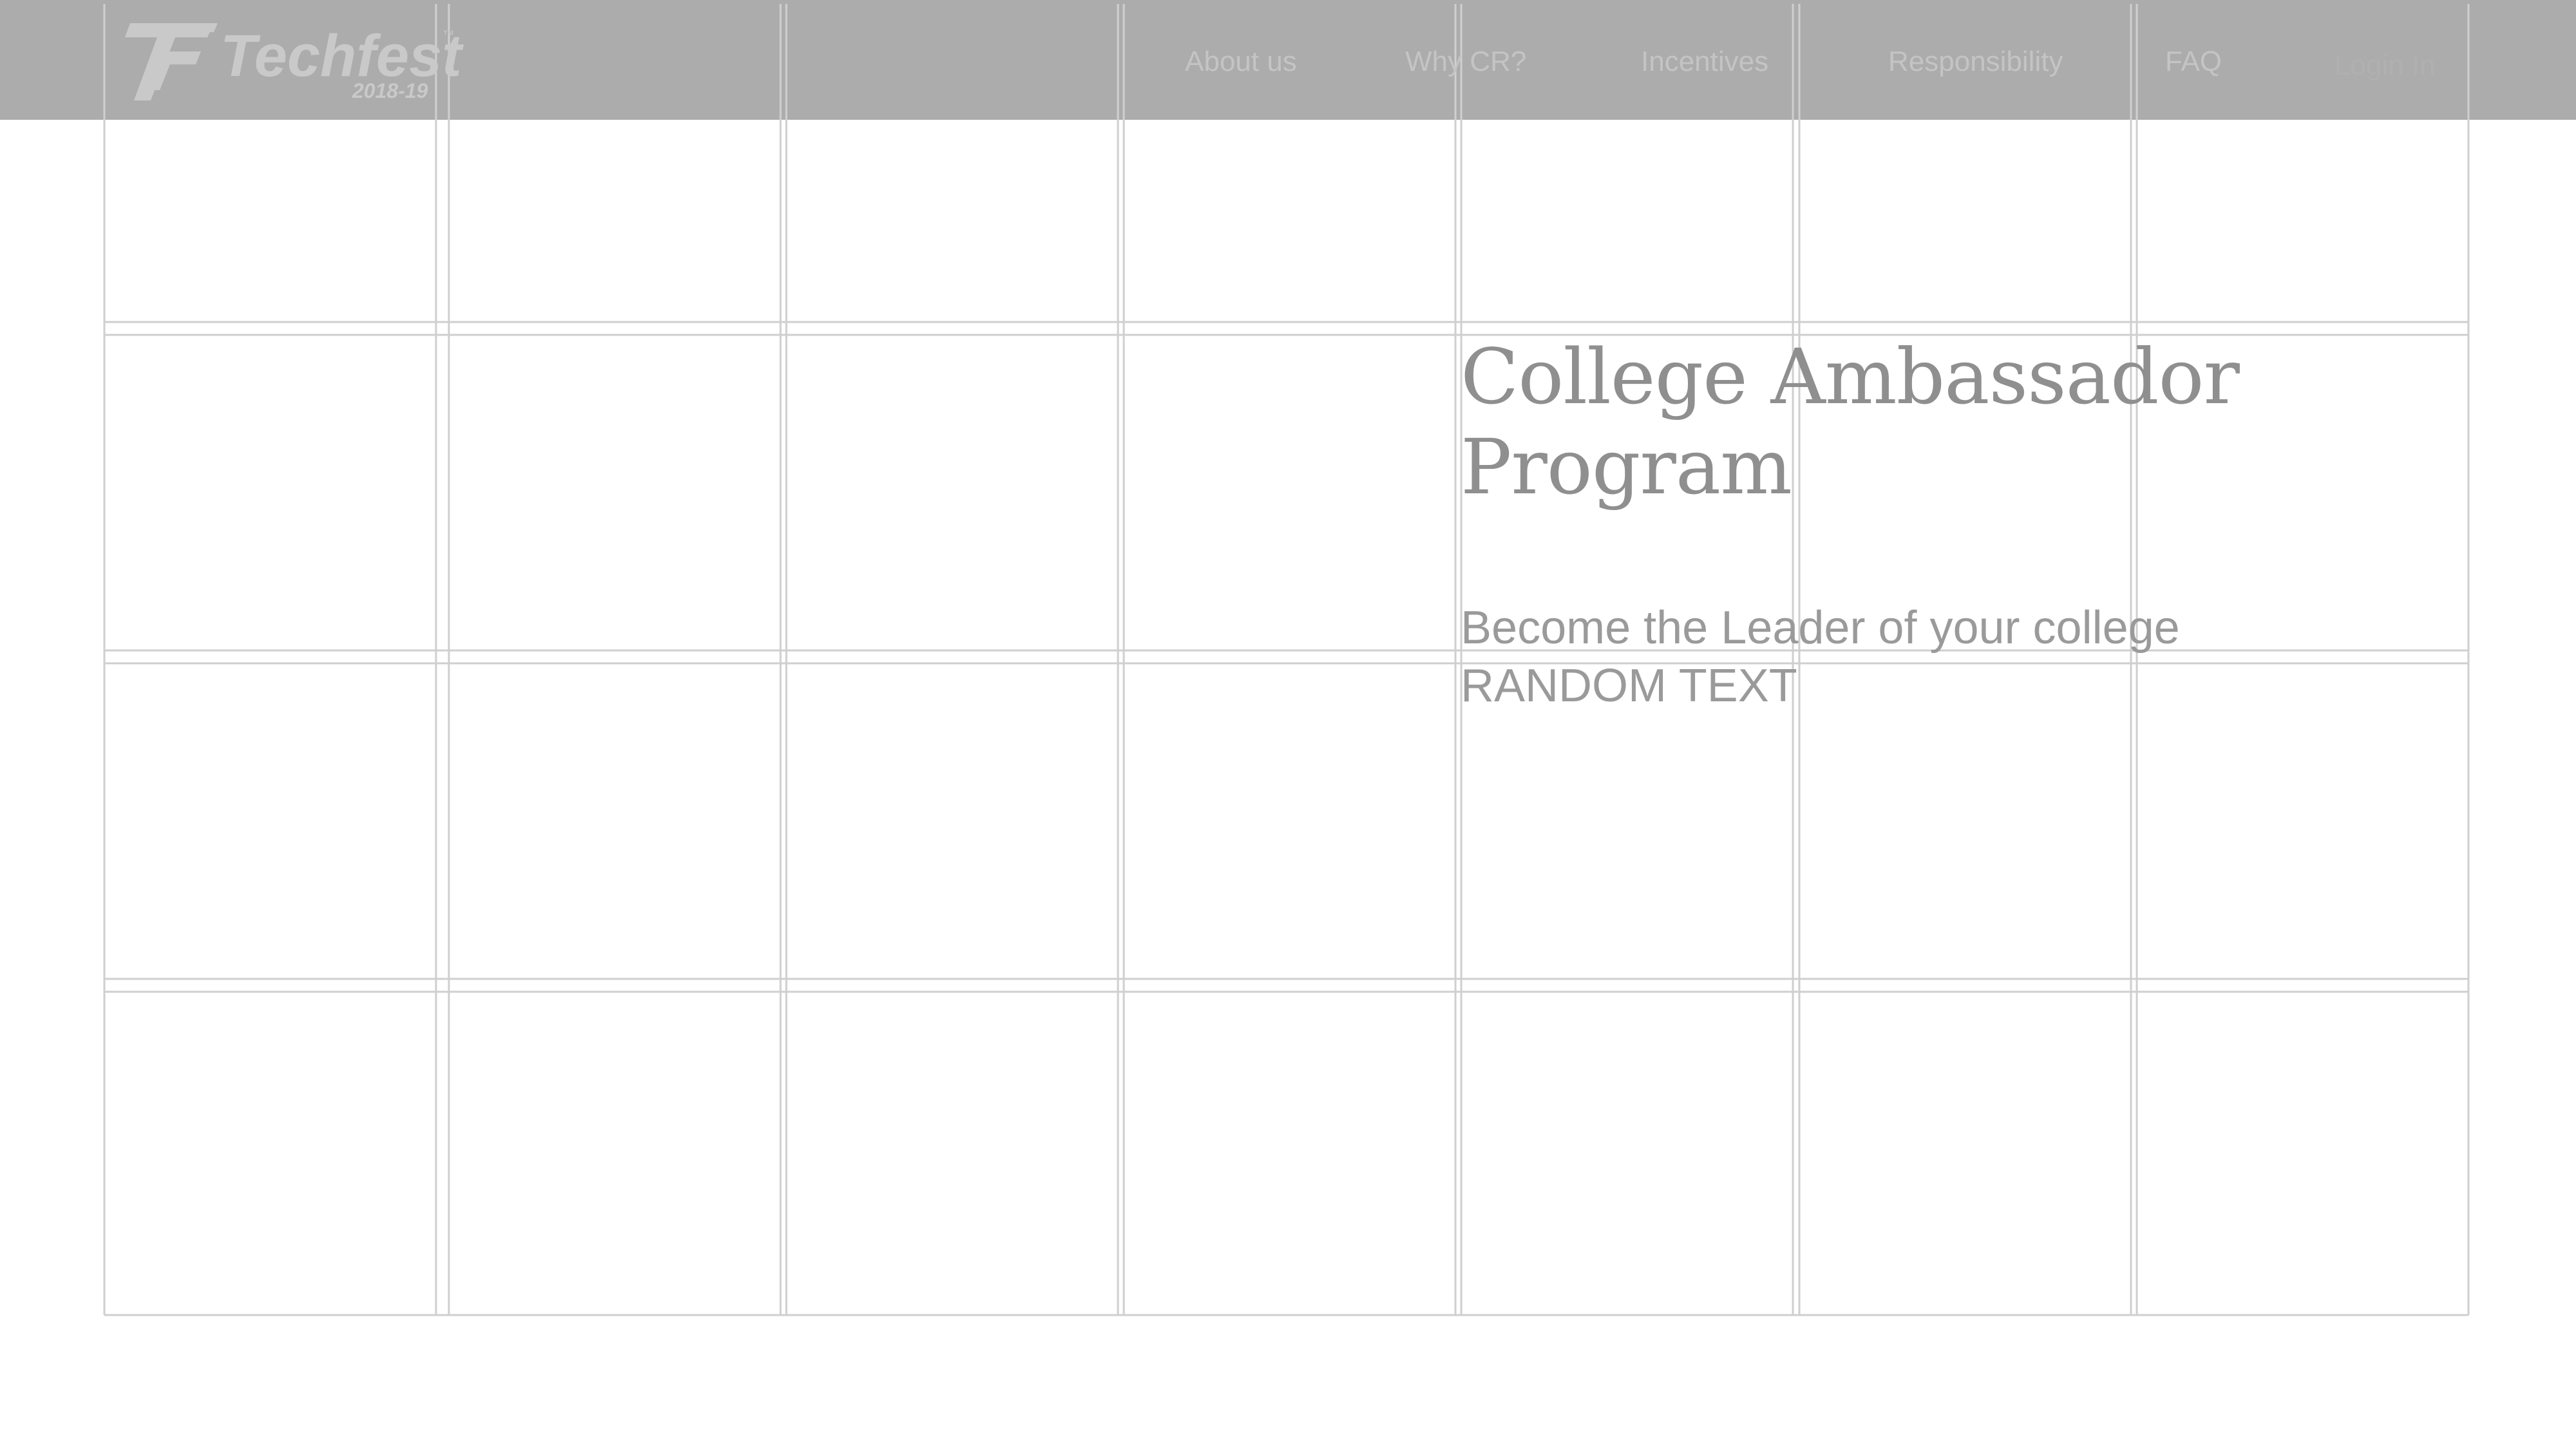  What do you see at coordinates (2194, 62) in the screenshot?
I see `nav-link-faq: FAQ` at bounding box center [2194, 62].